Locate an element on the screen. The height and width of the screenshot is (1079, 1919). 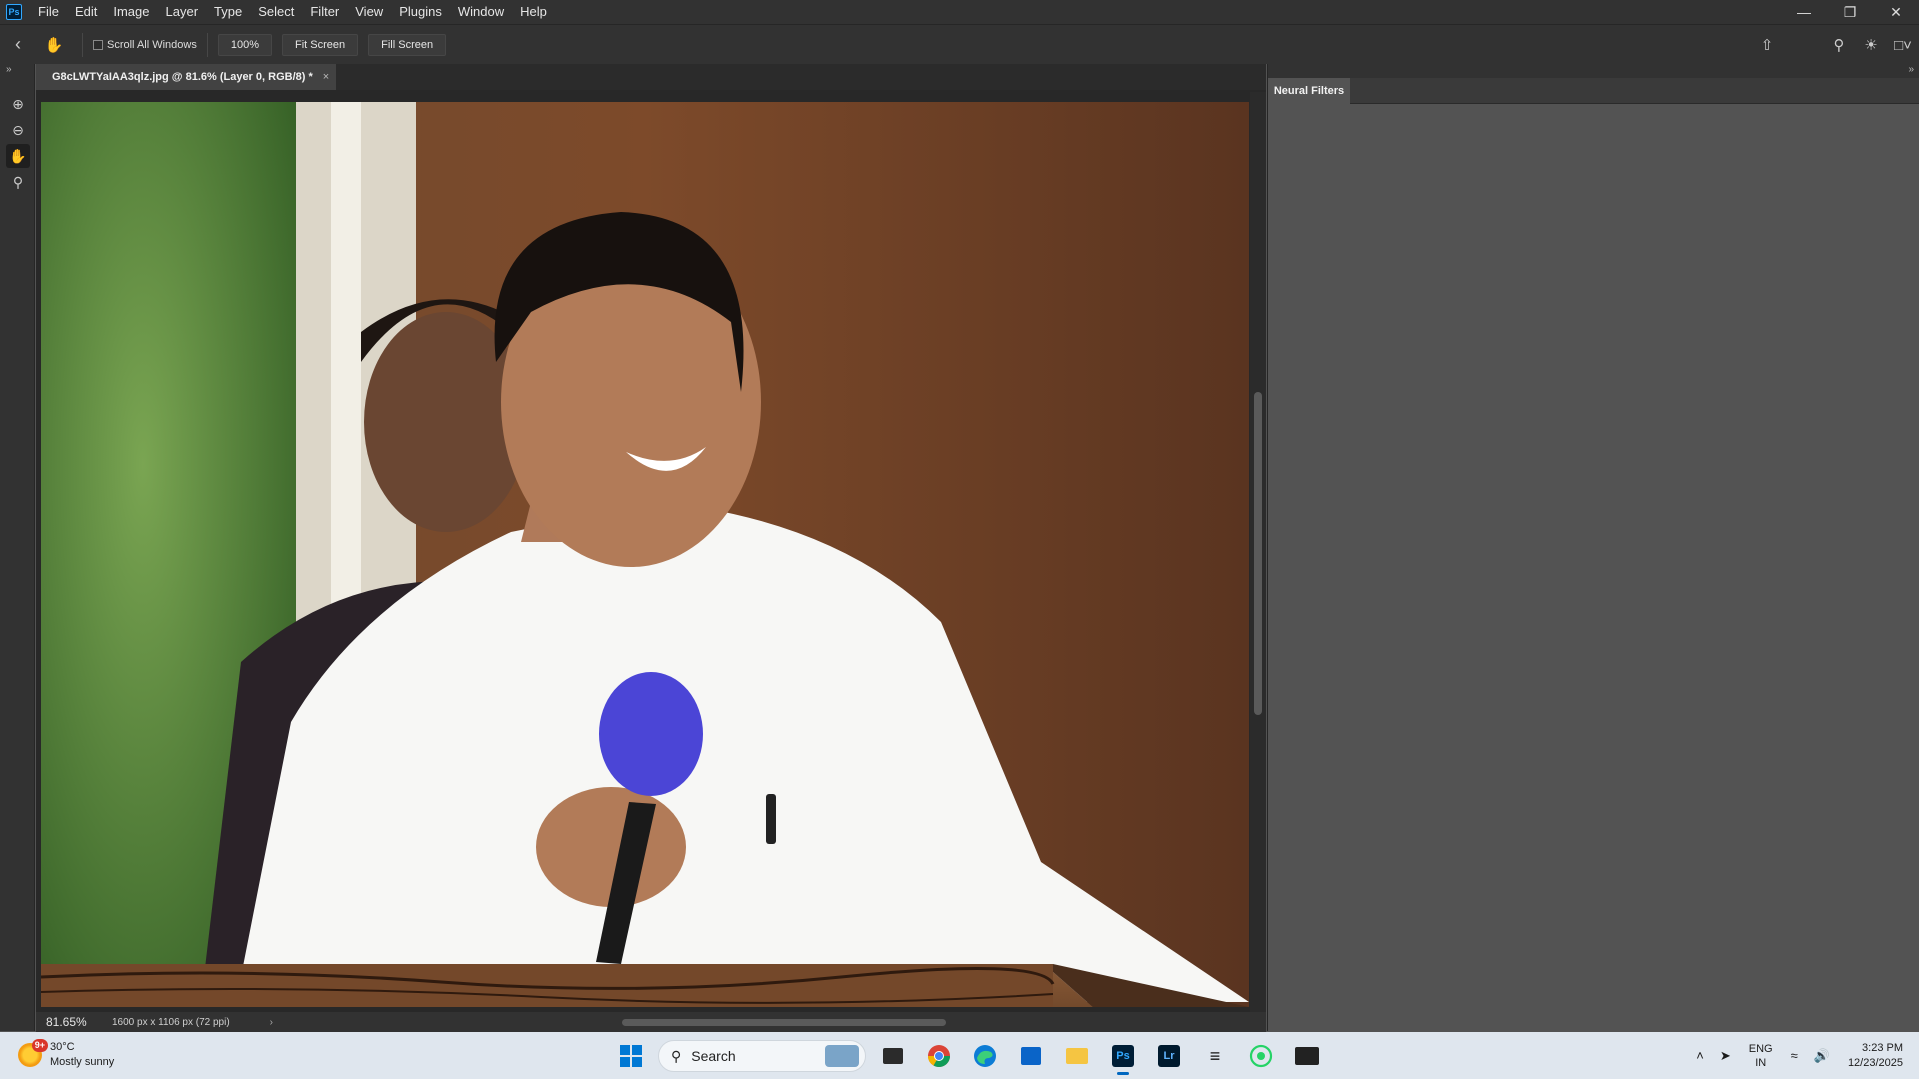
temperature: 30°C is located at coordinates (62, 1047).